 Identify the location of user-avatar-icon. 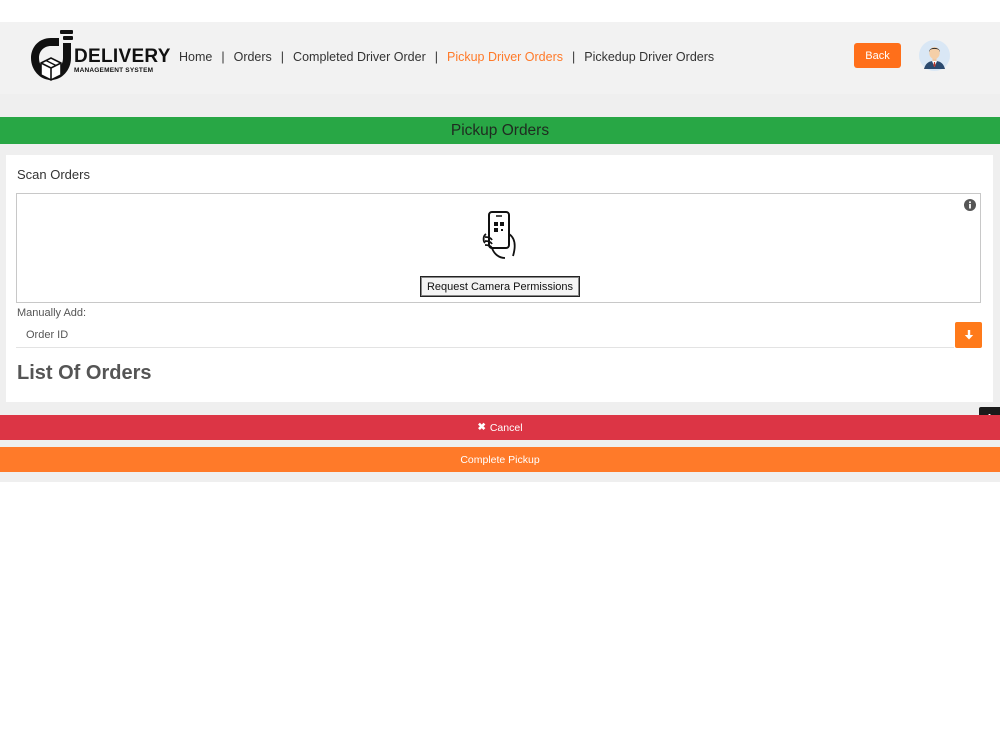
(934, 55).